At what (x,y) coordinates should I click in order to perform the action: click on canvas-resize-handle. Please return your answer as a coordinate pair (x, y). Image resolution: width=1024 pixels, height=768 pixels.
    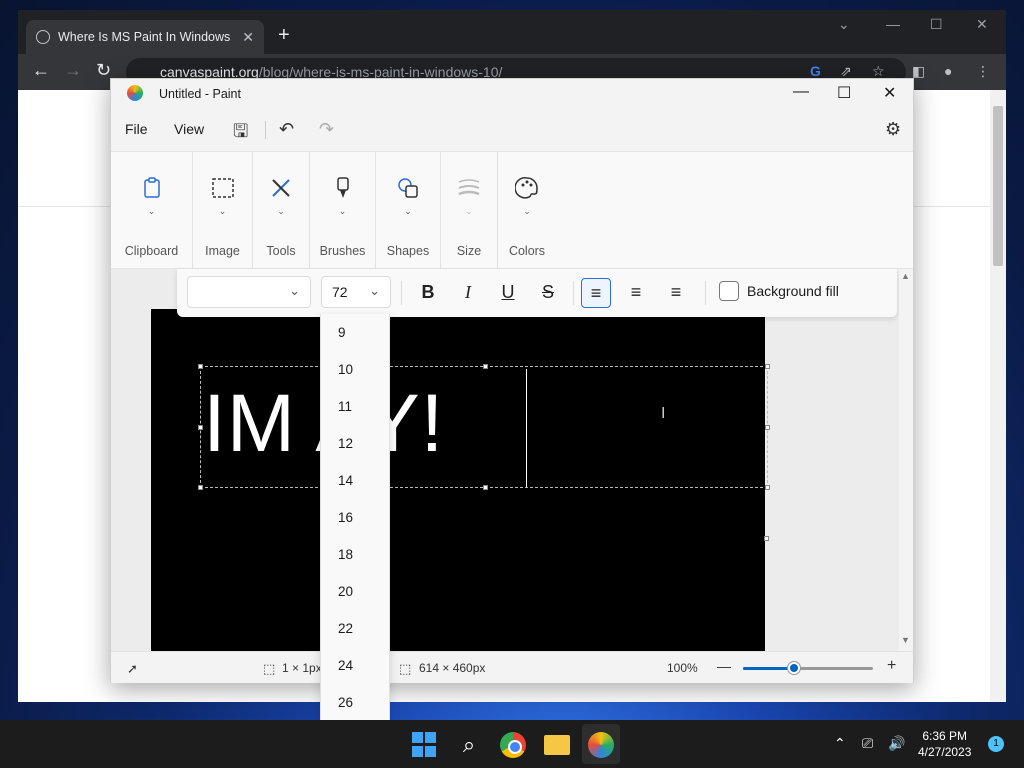
    Looking at the image, I should click on (766, 538).